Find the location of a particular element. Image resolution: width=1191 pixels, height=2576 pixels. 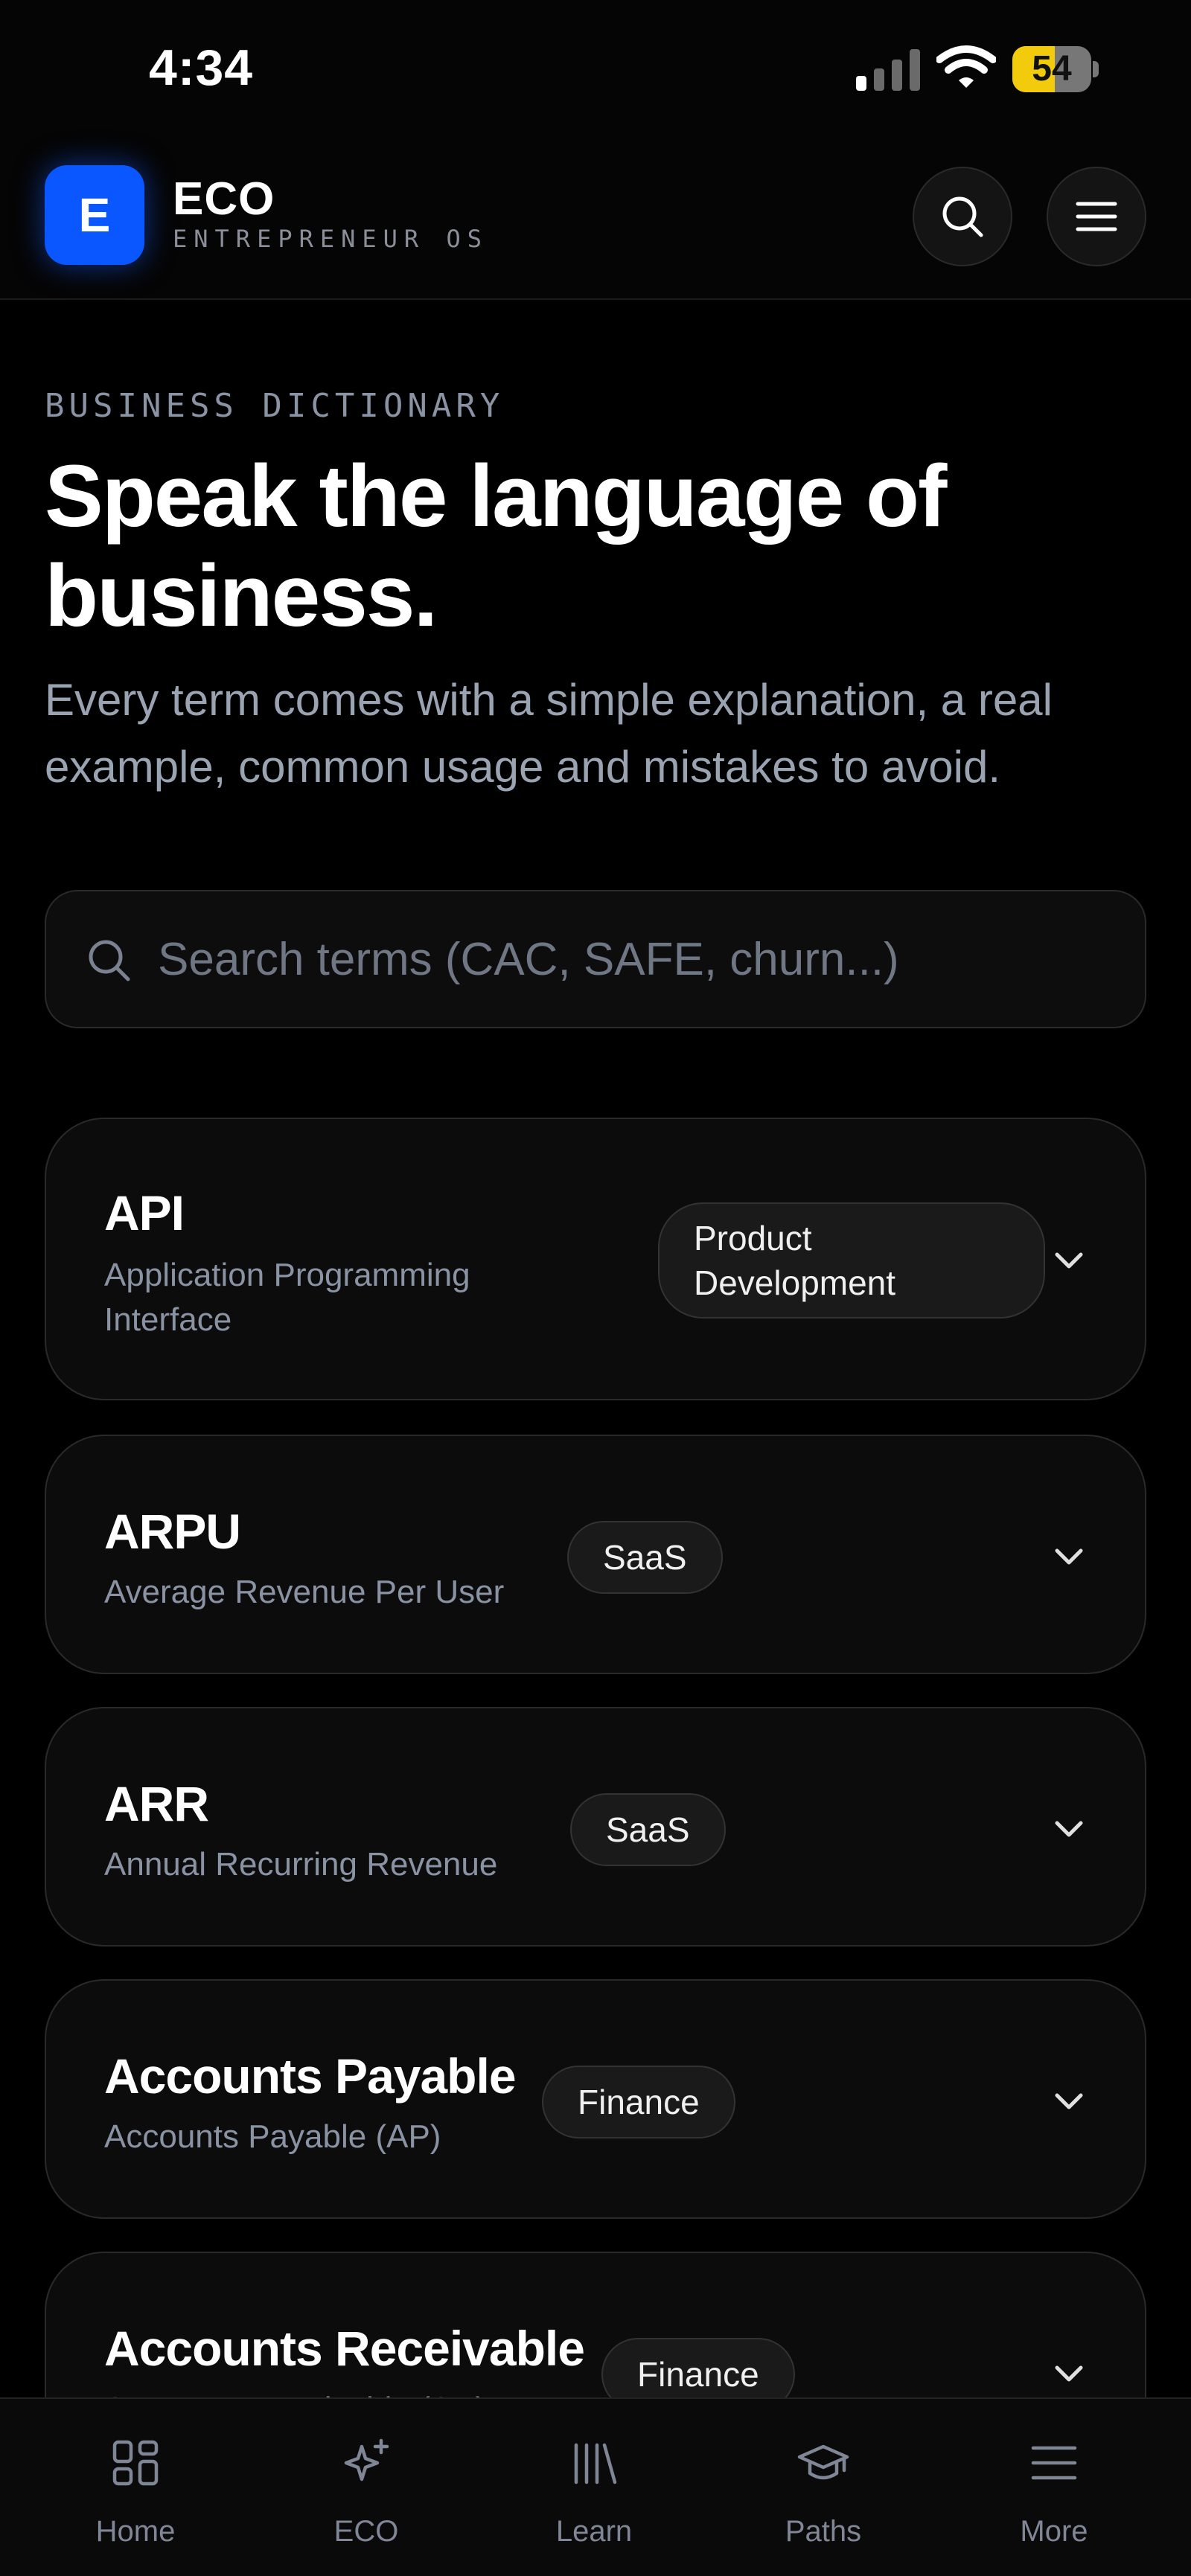

nav-label: ECO is located at coordinates (366, 2531).